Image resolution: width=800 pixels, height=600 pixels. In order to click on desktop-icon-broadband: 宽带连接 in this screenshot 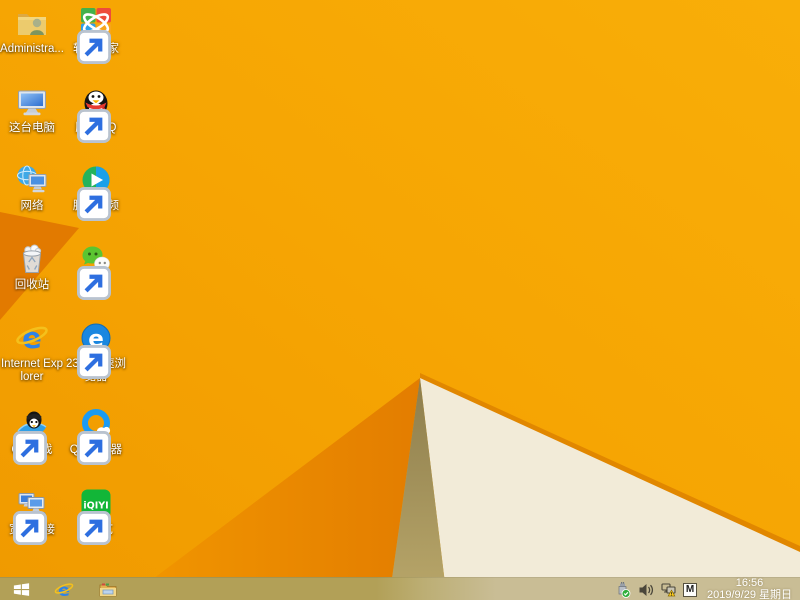, I will do `click(32, 516)`.